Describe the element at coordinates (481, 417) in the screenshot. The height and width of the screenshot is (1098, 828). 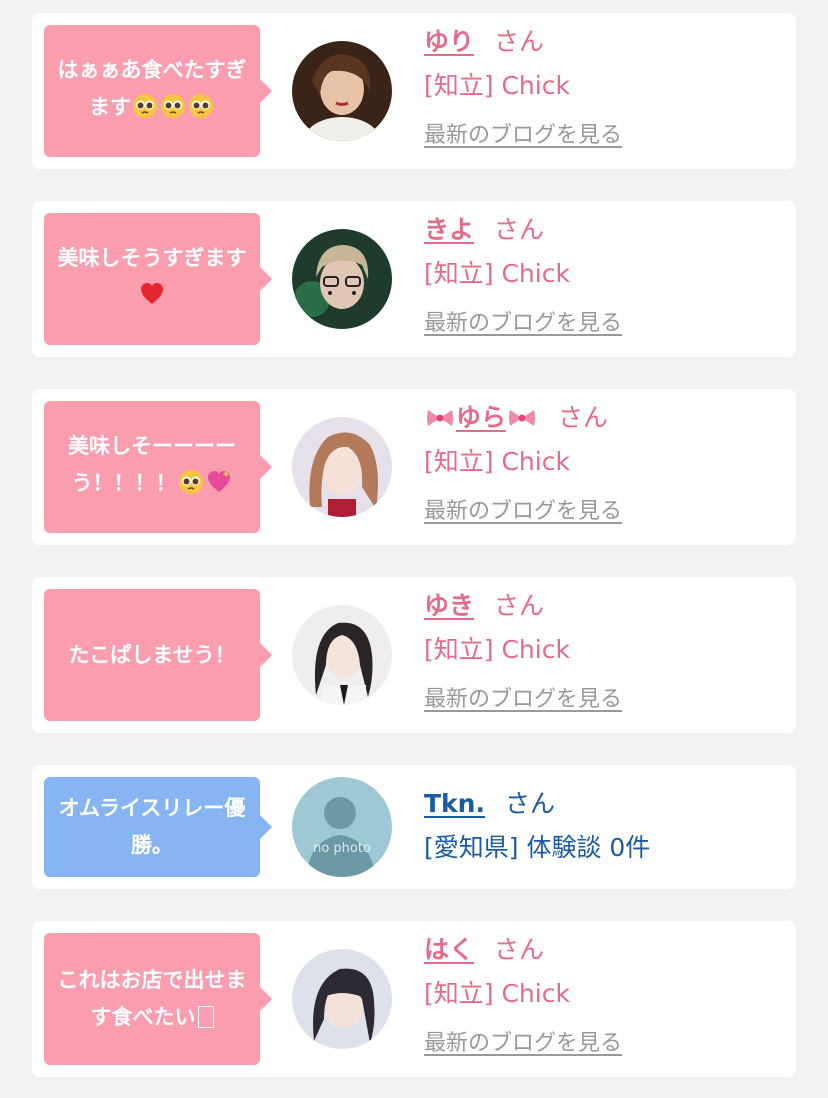
I see `user-name-link: ゆら` at that location.